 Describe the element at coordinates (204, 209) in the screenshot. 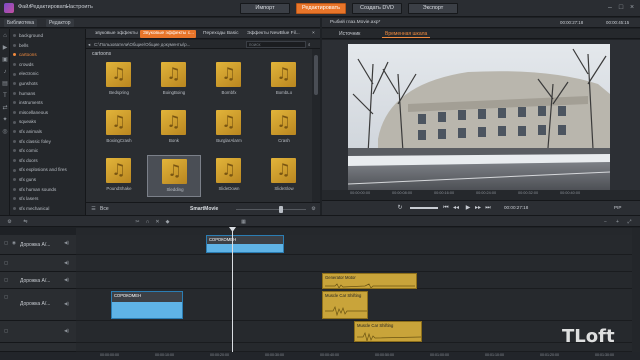

I see `smart-movie-button: SmartMovie` at that location.